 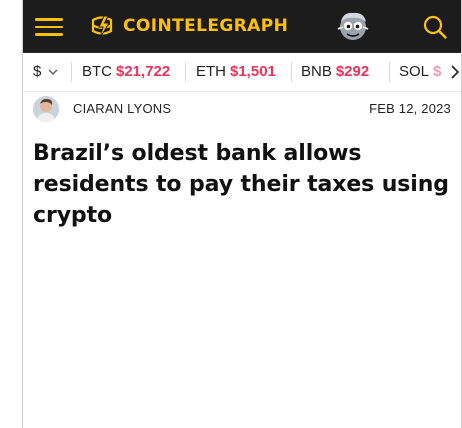 What do you see at coordinates (352, 71) in the screenshot?
I see `ticker-price: $292` at bounding box center [352, 71].